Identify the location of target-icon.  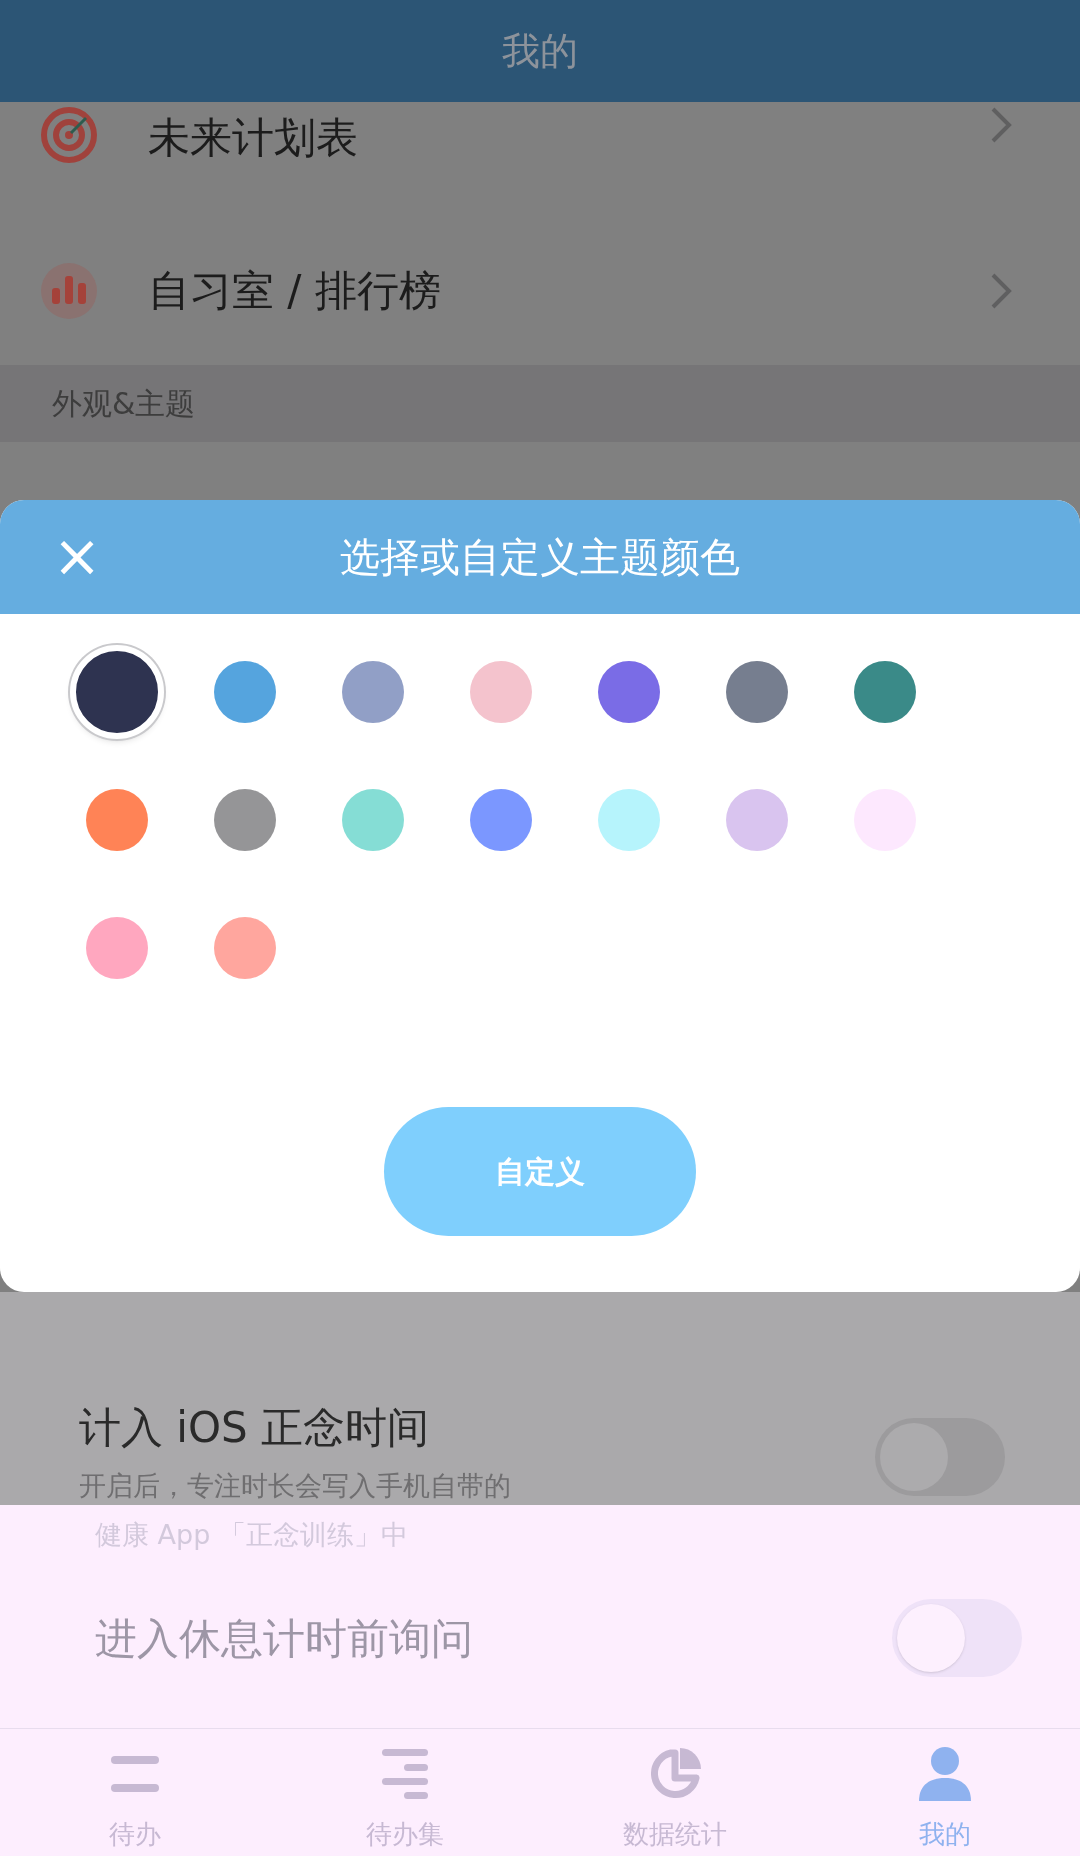
(69, 135).